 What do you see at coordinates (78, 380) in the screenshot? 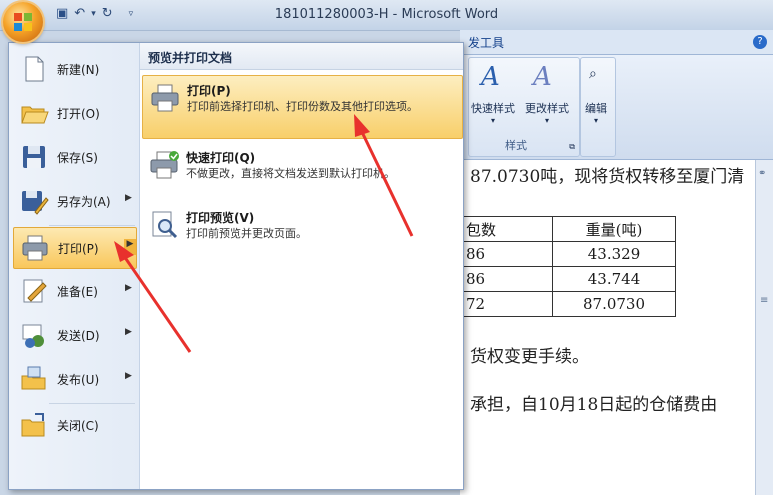
I see `menu-item-label: 发布(U)` at bounding box center [78, 380].